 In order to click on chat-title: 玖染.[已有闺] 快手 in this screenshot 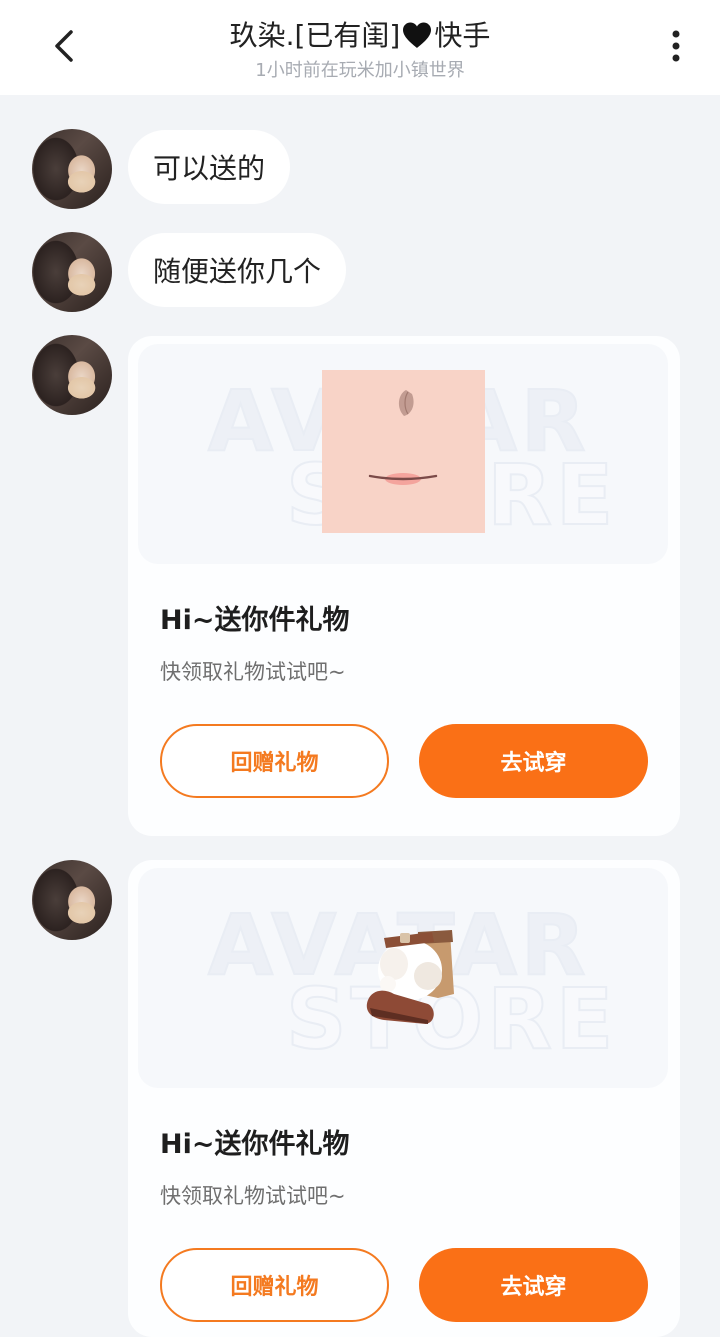, I will do `click(360, 35)`.